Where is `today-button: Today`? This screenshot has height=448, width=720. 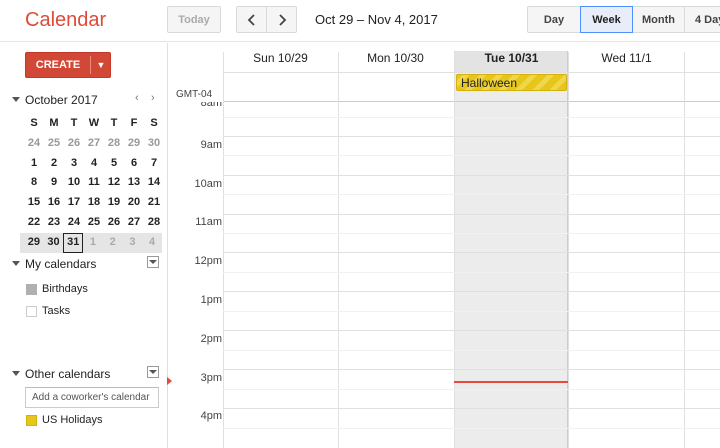 today-button: Today is located at coordinates (194, 19).